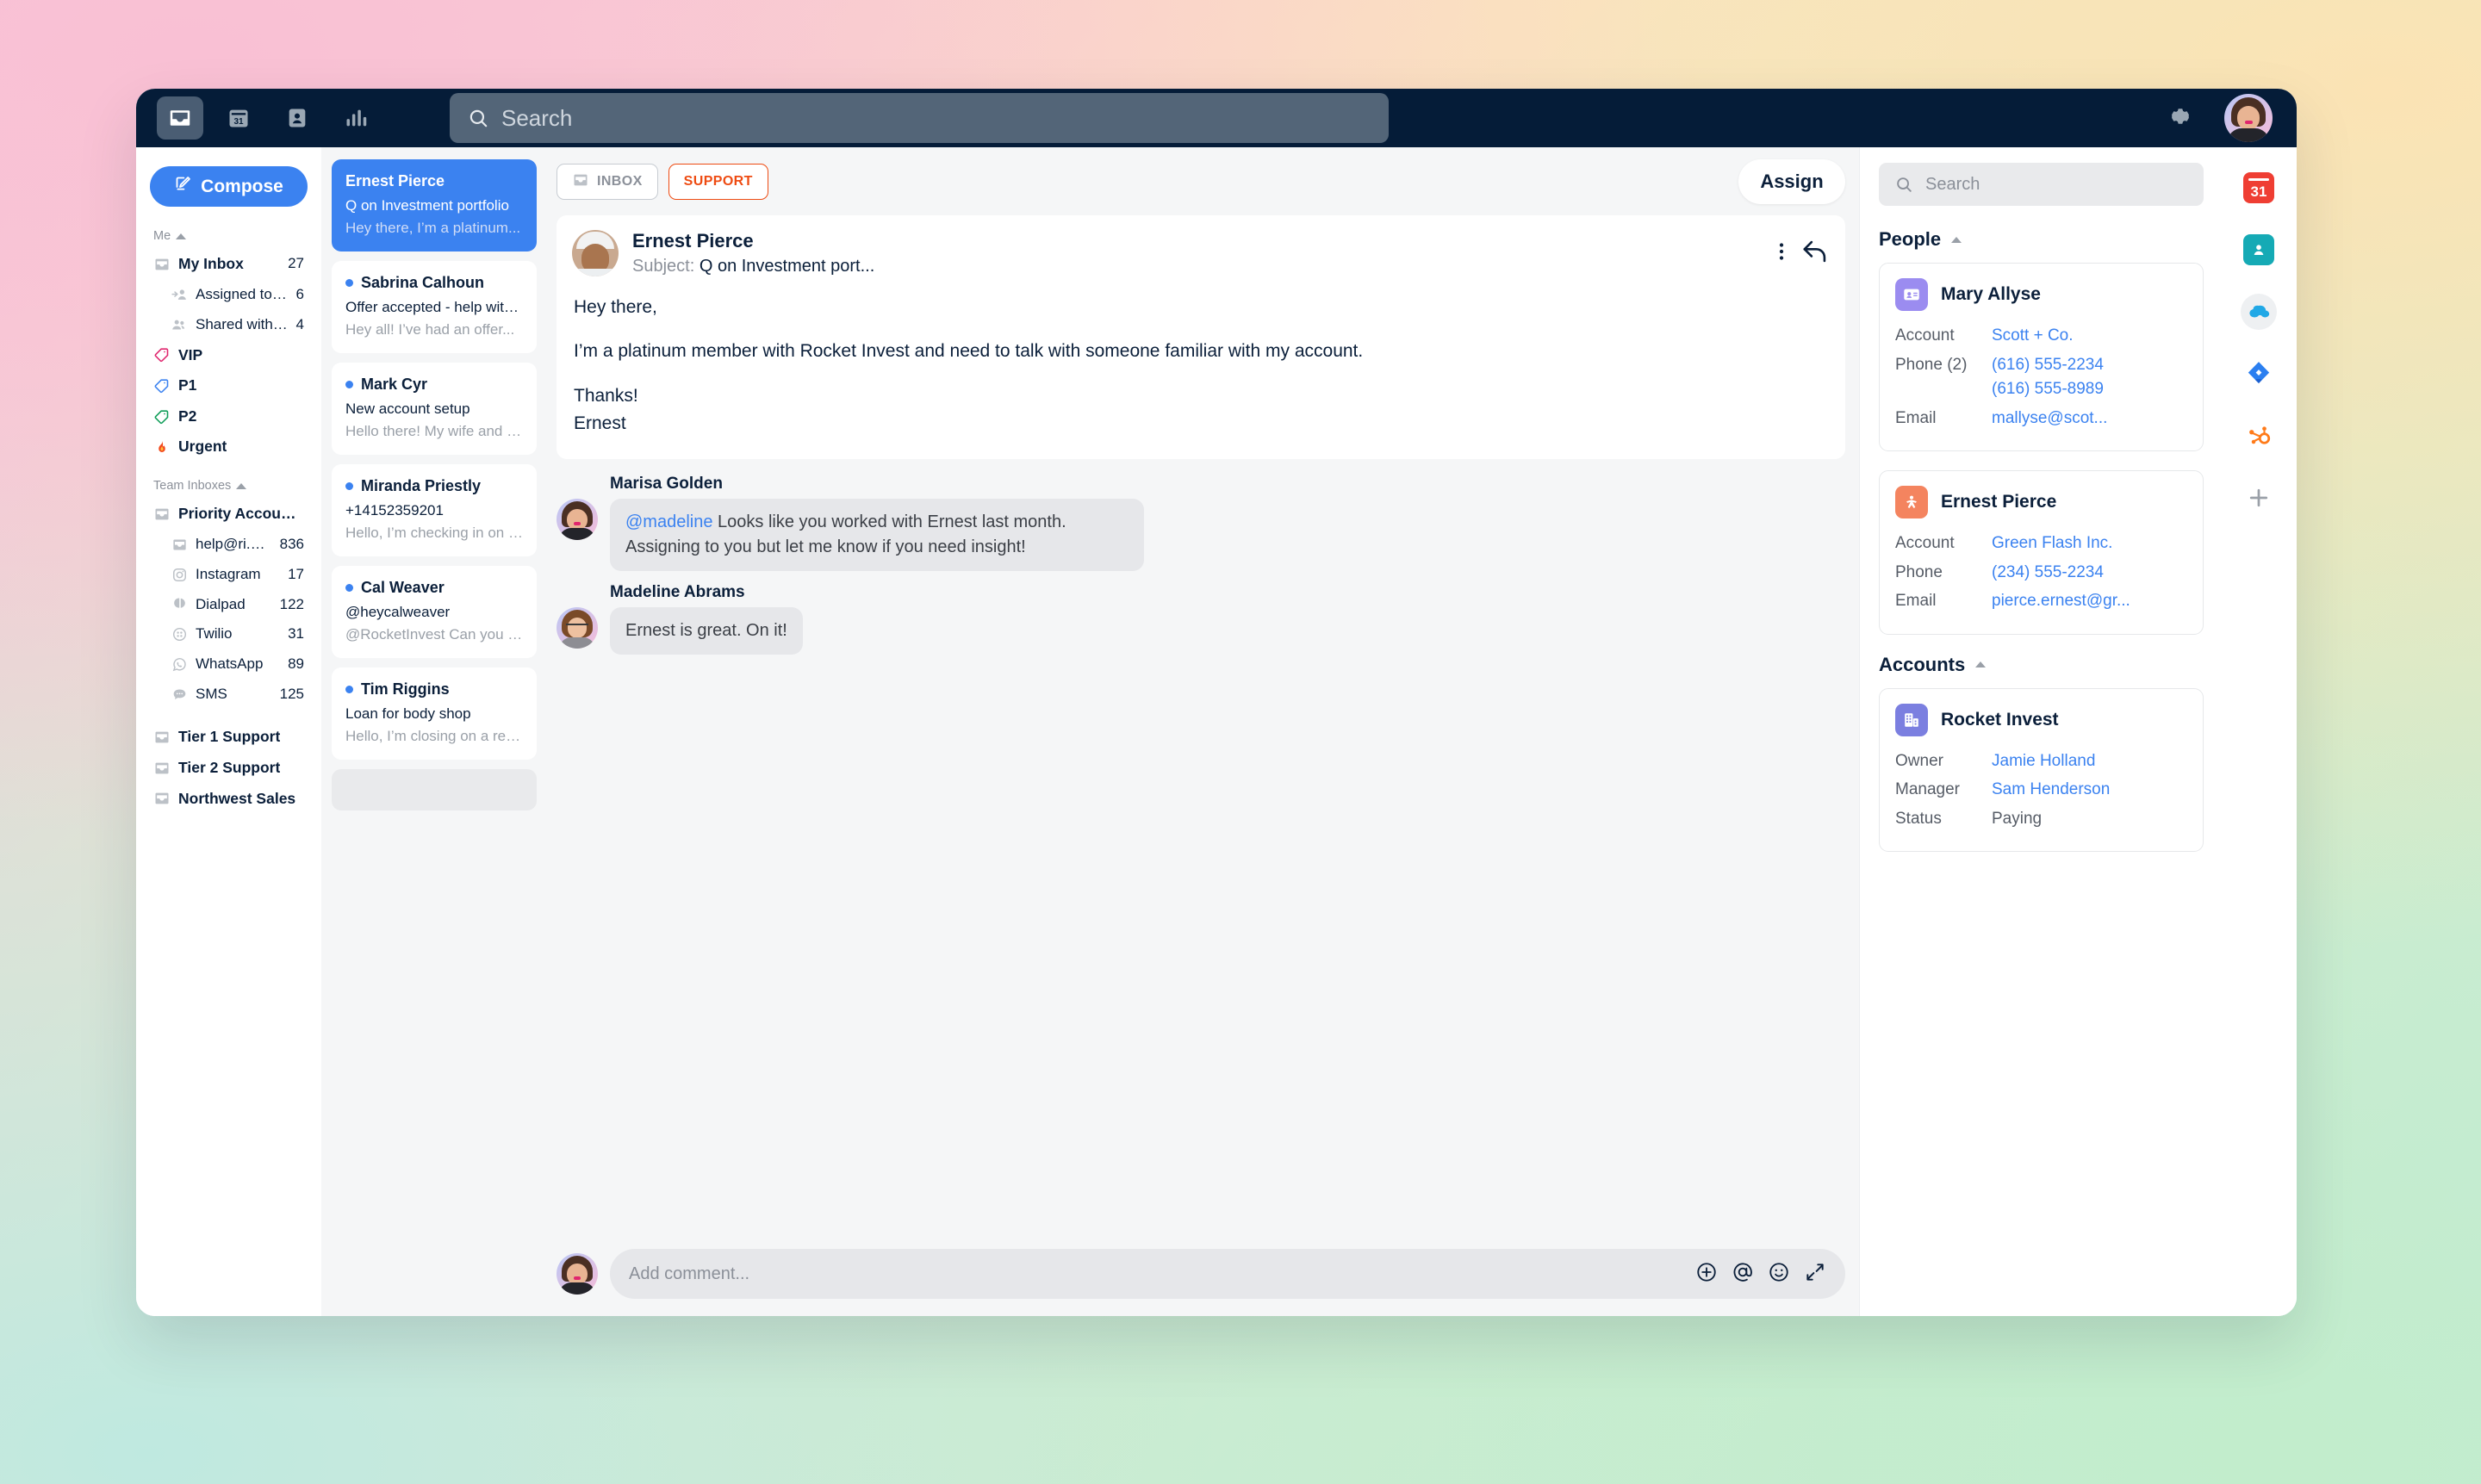 The height and width of the screenshot is (1484, 2481). What do you see at coordinates (677, 591) in the screenshot?
I see `comment-author: Madeline Abrams` at bounding box center [677, 591].